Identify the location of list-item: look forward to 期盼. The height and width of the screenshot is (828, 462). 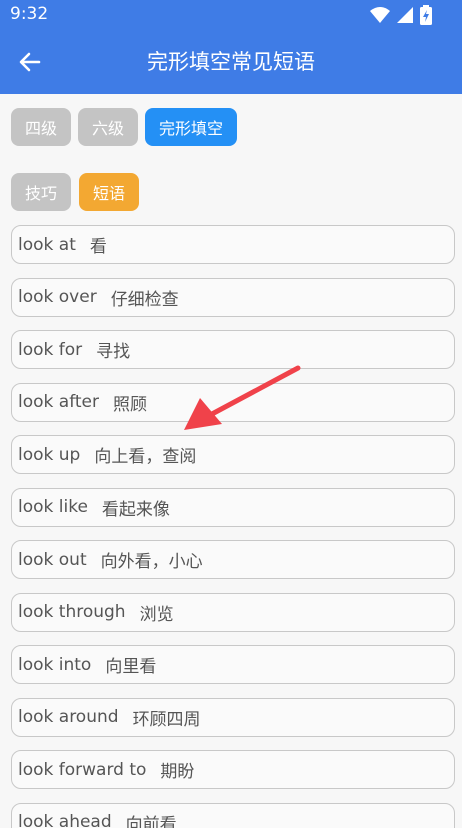
(233, 769).